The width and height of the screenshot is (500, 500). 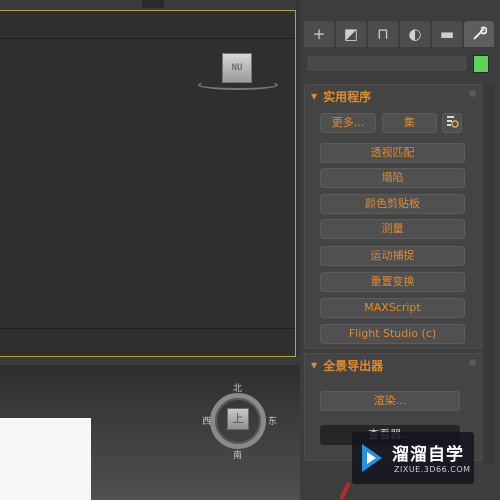 What do you see at coordinates (392, 153) in the screenshot?
I see `perspective-match-button: 透视匹配` at bounding box center [392, 153].